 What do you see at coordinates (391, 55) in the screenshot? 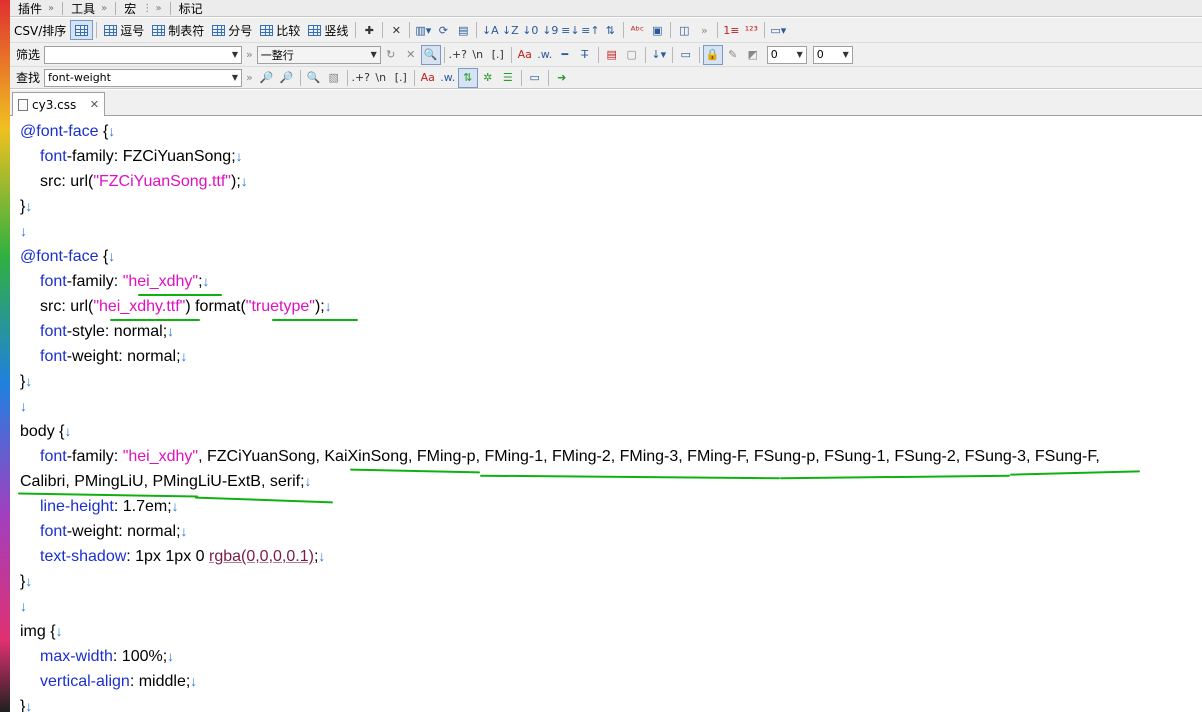
I see `refresh-icon: ↻` at bounding box center [391, 55].